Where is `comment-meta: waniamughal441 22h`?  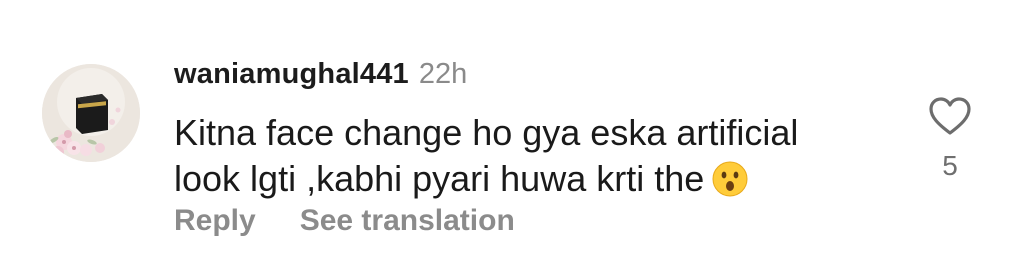
comment-meta: waniamughal441 22h is located at coordinates (534, 76).